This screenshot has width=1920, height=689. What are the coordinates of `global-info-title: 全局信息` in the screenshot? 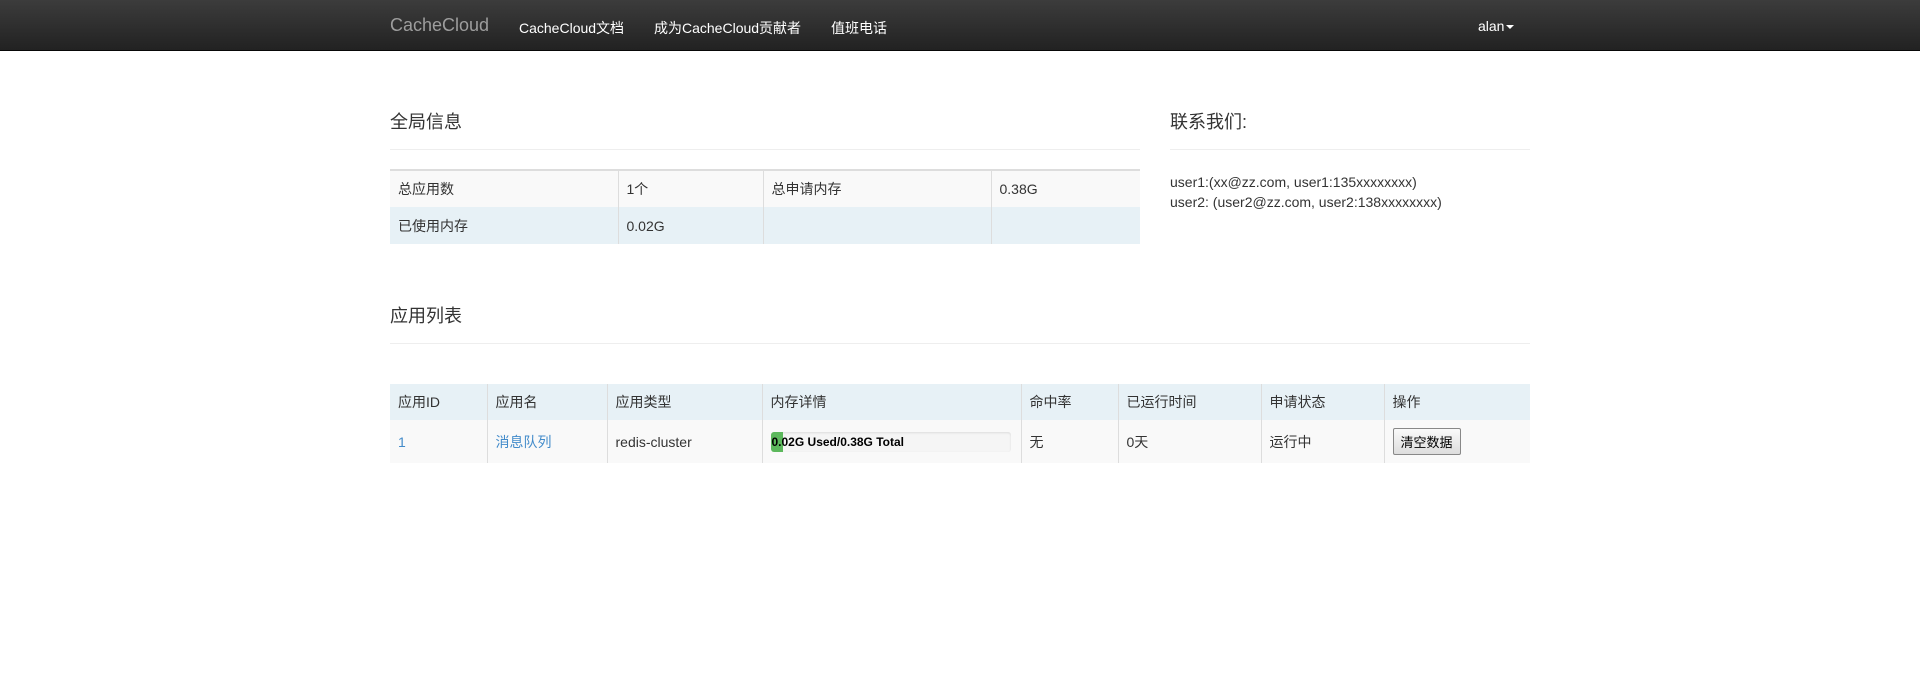 It's located at (426, 122).